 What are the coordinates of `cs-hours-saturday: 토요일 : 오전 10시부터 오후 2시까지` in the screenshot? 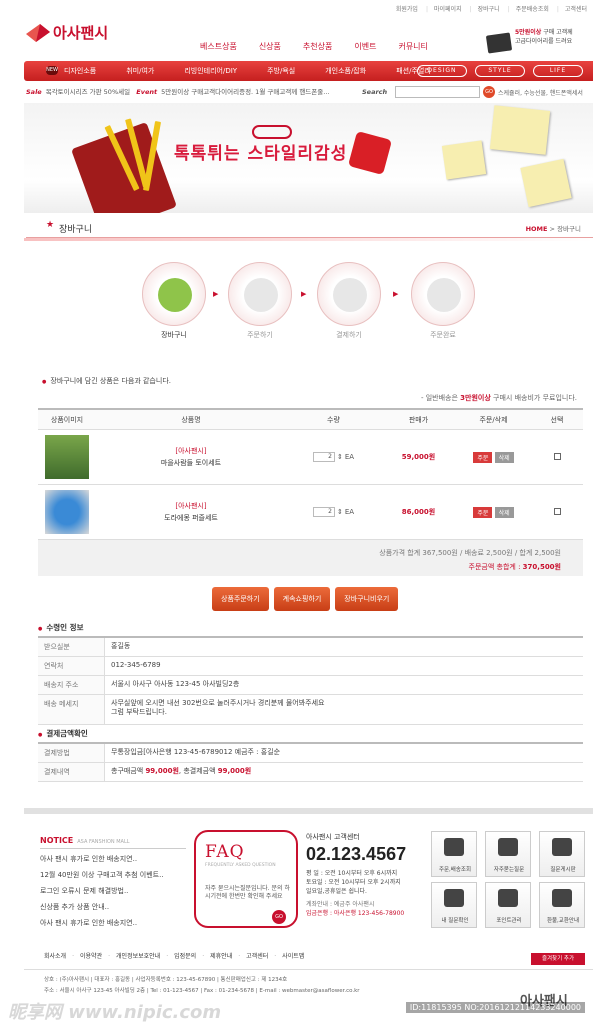 It's located at (353, 882).